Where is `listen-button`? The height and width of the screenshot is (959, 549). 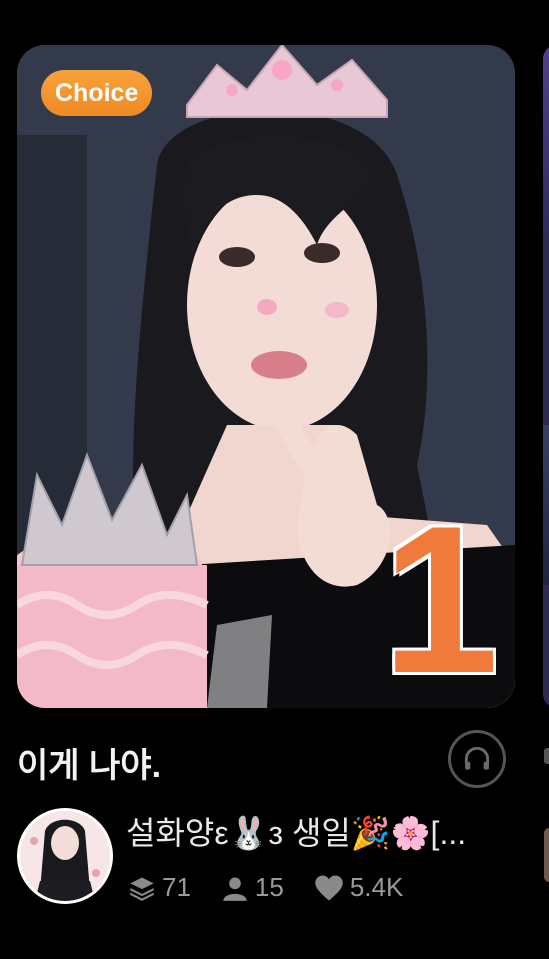
listen-button is located at coordinates (477, 759).